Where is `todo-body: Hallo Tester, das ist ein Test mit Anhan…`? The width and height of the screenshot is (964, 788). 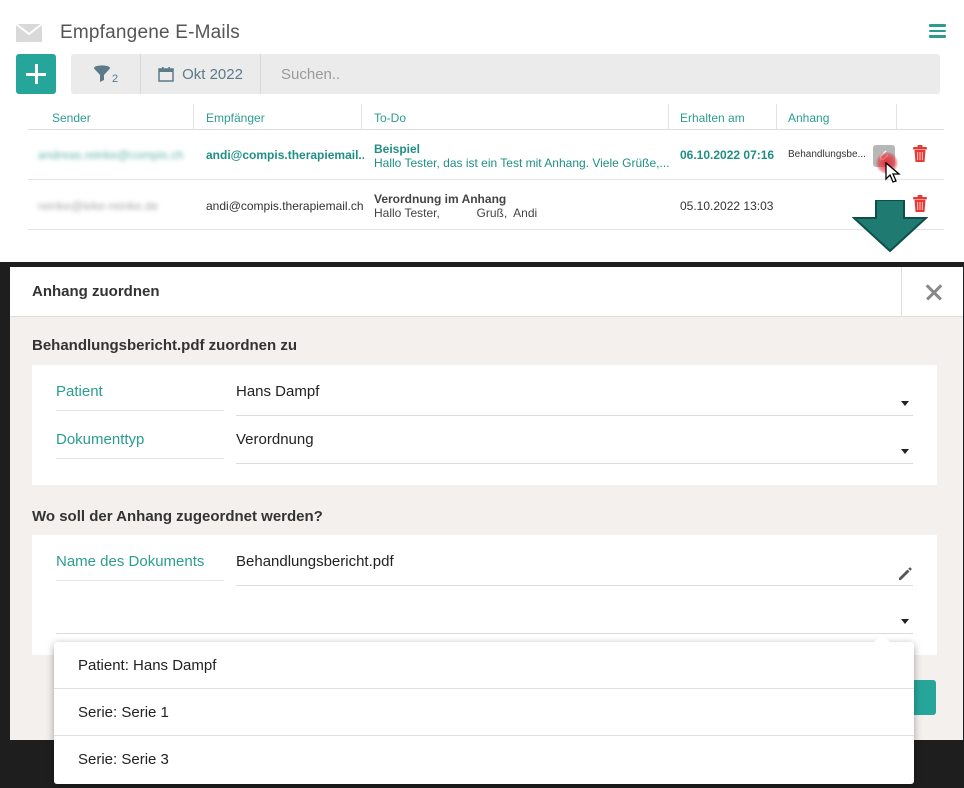
todo-body: Hallo Tester, das ist ein Test mit Anhan… is located at coordinates (522, 163).